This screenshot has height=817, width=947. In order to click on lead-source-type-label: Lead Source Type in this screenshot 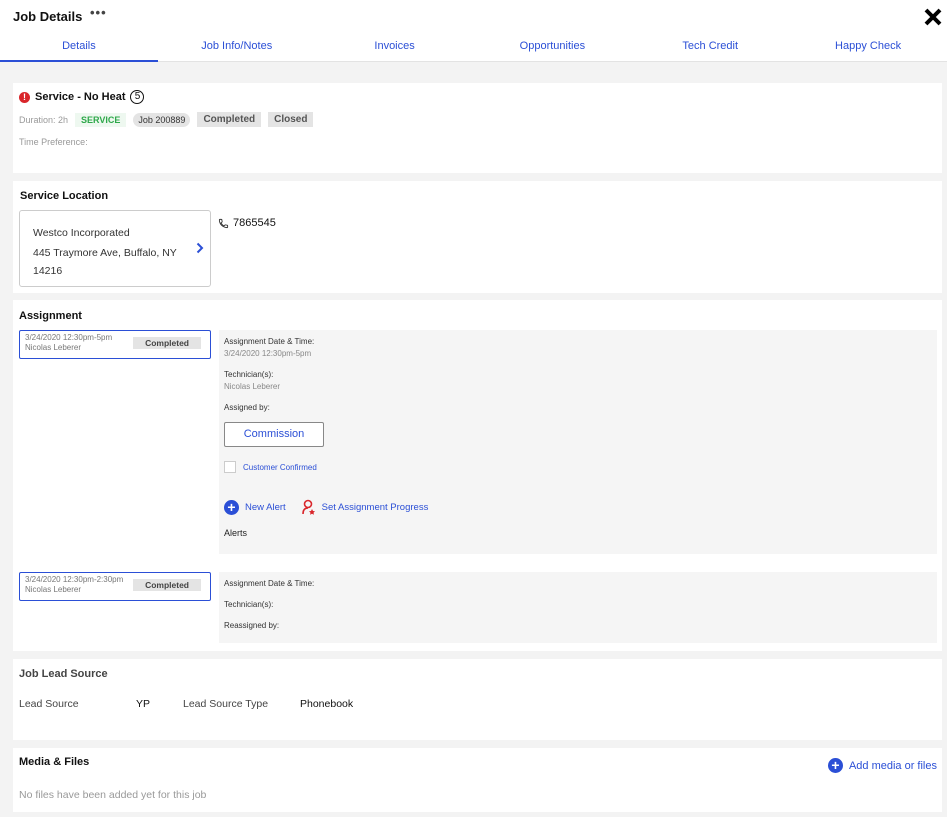, I will do `click(226, 704)`.